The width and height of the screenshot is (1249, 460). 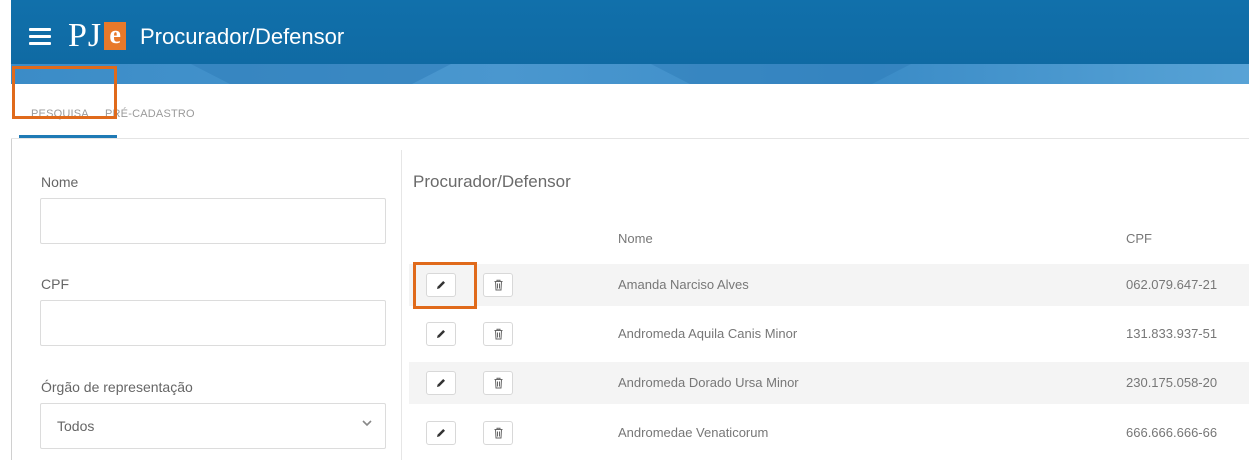 I want to click on row-cpf: 062.079.647-21, so click(x=1172, y=284).